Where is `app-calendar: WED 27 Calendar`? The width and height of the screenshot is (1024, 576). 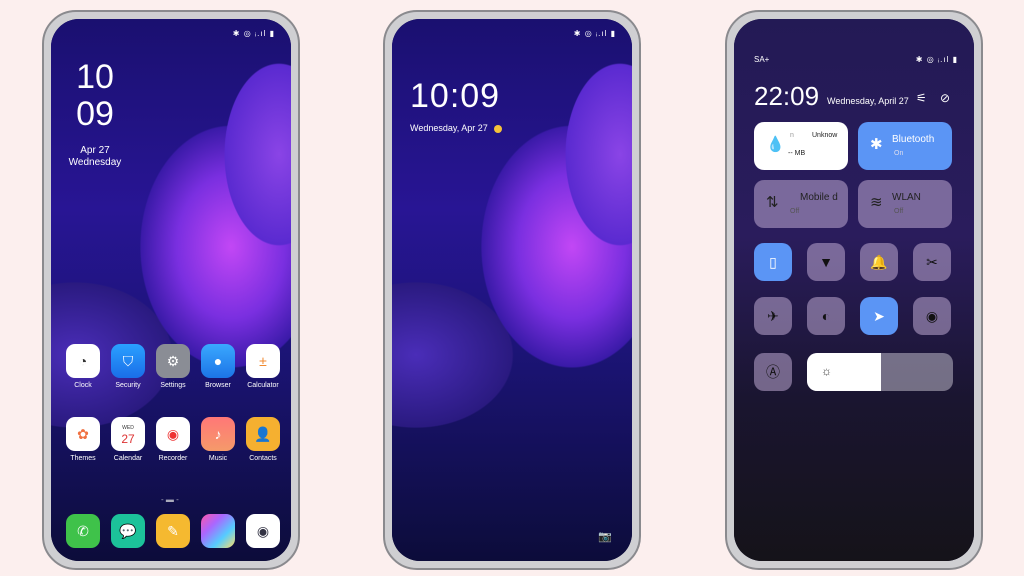
app-calendar: WED 27 Calendar is located at coordinates (128, 439).